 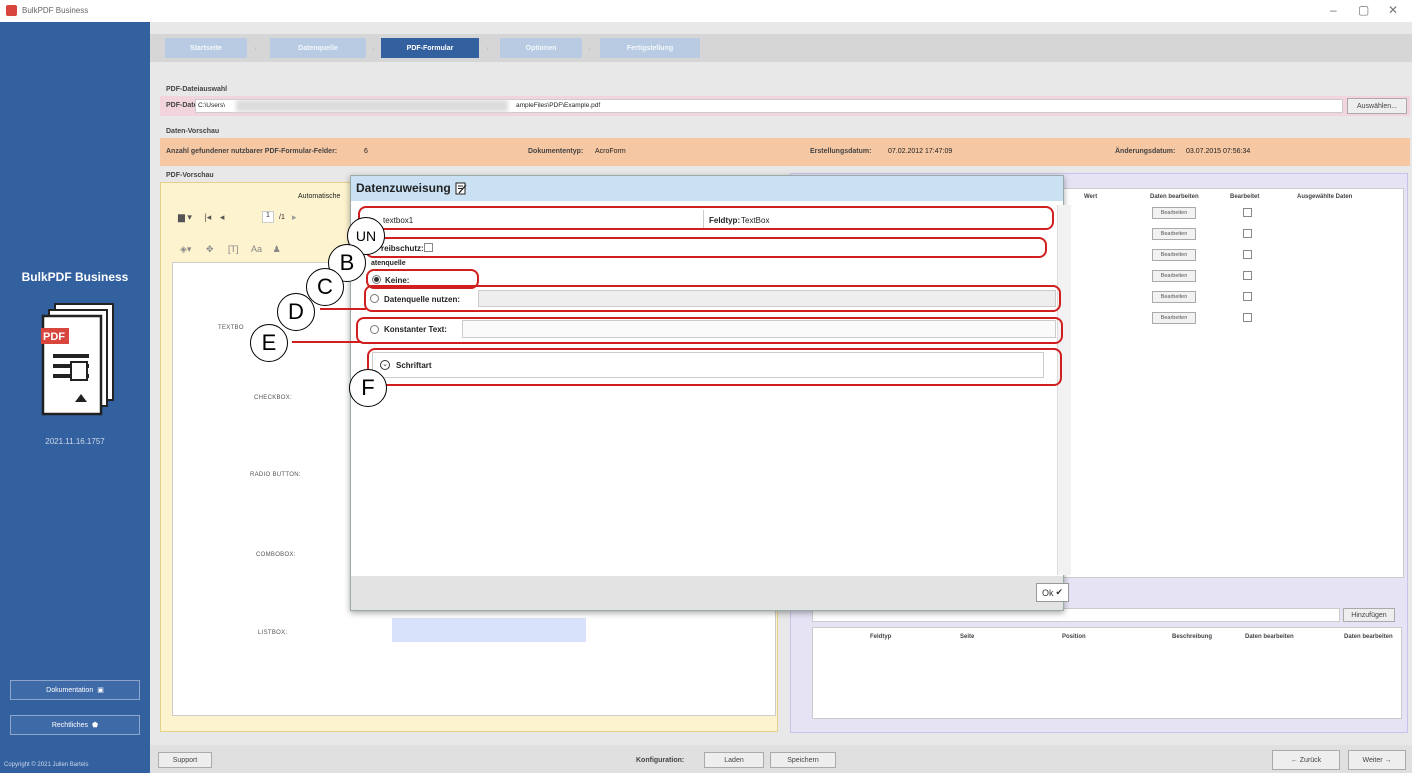 I want to click on step-pdf-formular: PDF-Formular, so click(x=430, y=48).